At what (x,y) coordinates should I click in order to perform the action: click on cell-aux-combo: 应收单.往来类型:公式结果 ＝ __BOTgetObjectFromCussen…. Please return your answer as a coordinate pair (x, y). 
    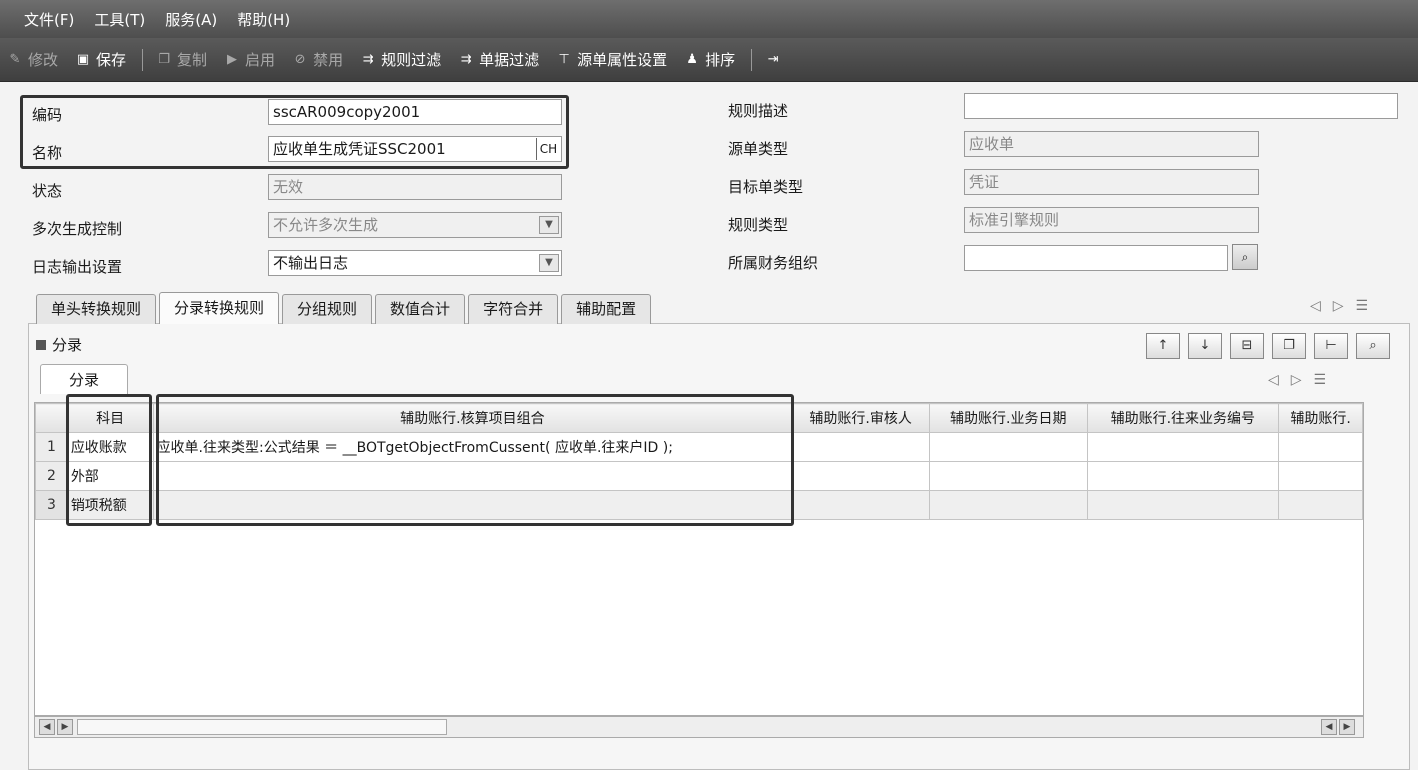
    Looking at the image, I should click on (472, 447).